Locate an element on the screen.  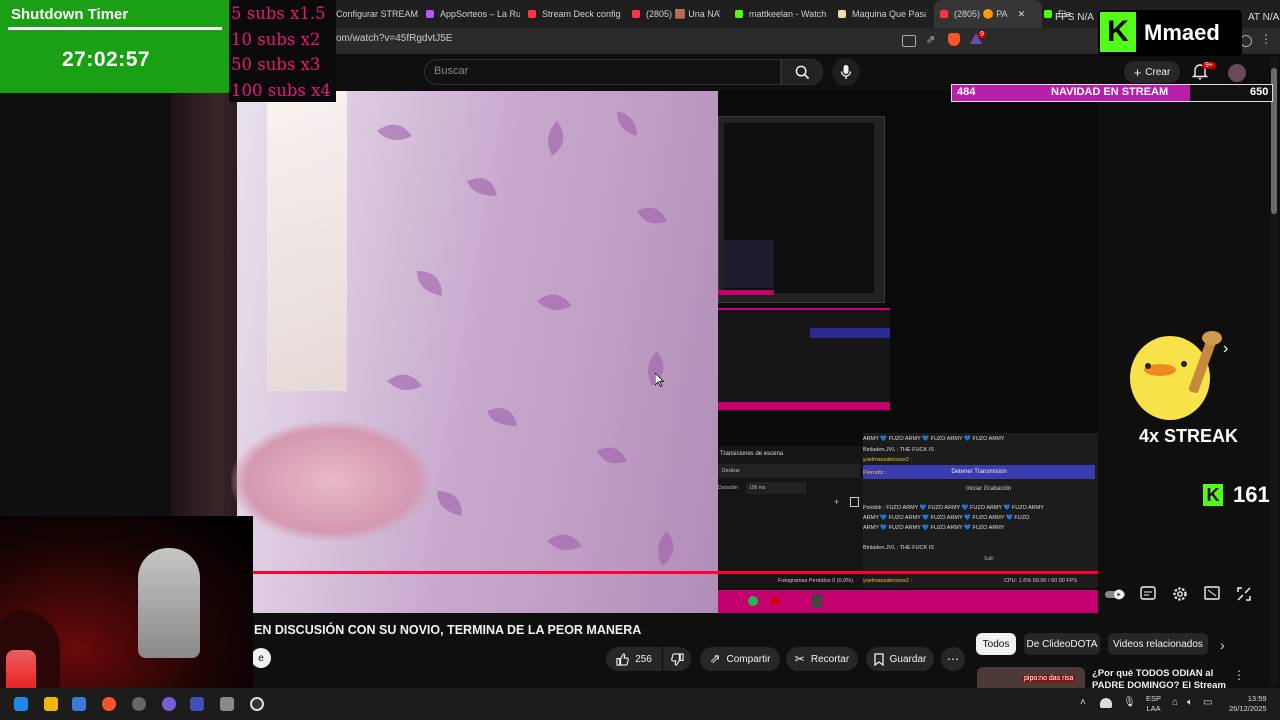
obs-add-icon: + is located at coordinates (837, 502).